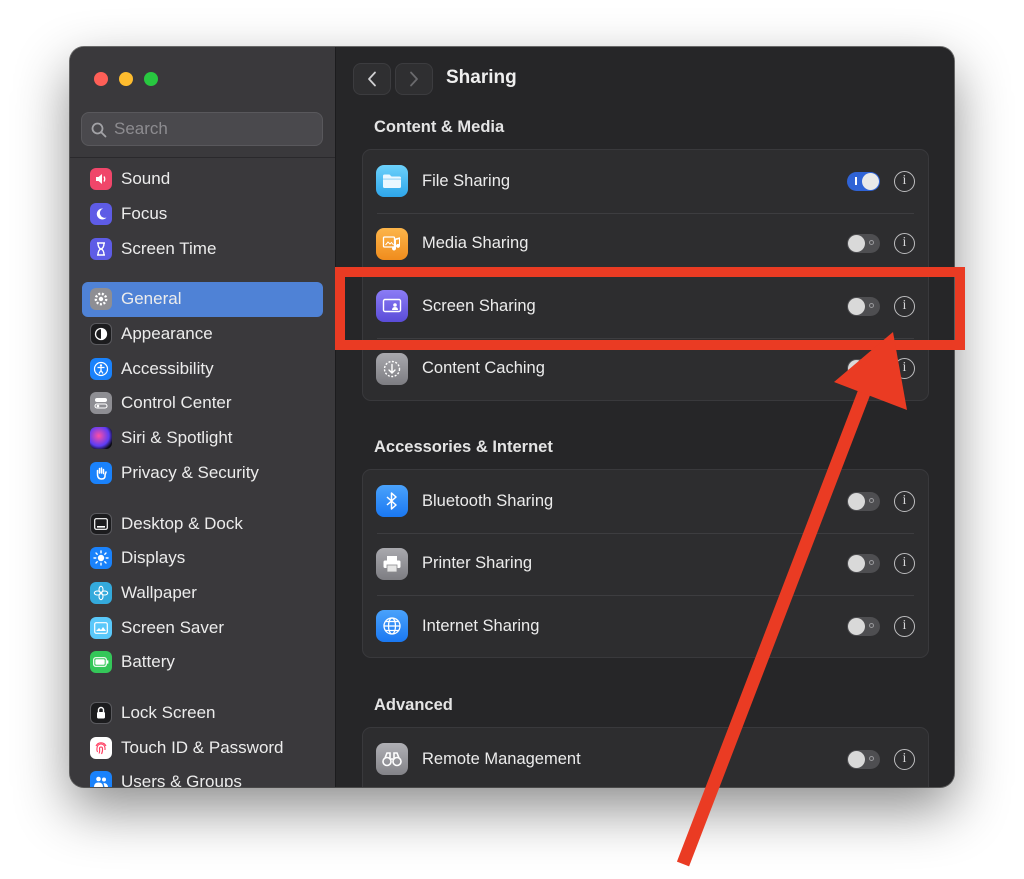 The height and width of the screenshot is (879, 1024). Describe the element at coordinates (414, 79) in the screenshot. I see `forward-button` at that location.